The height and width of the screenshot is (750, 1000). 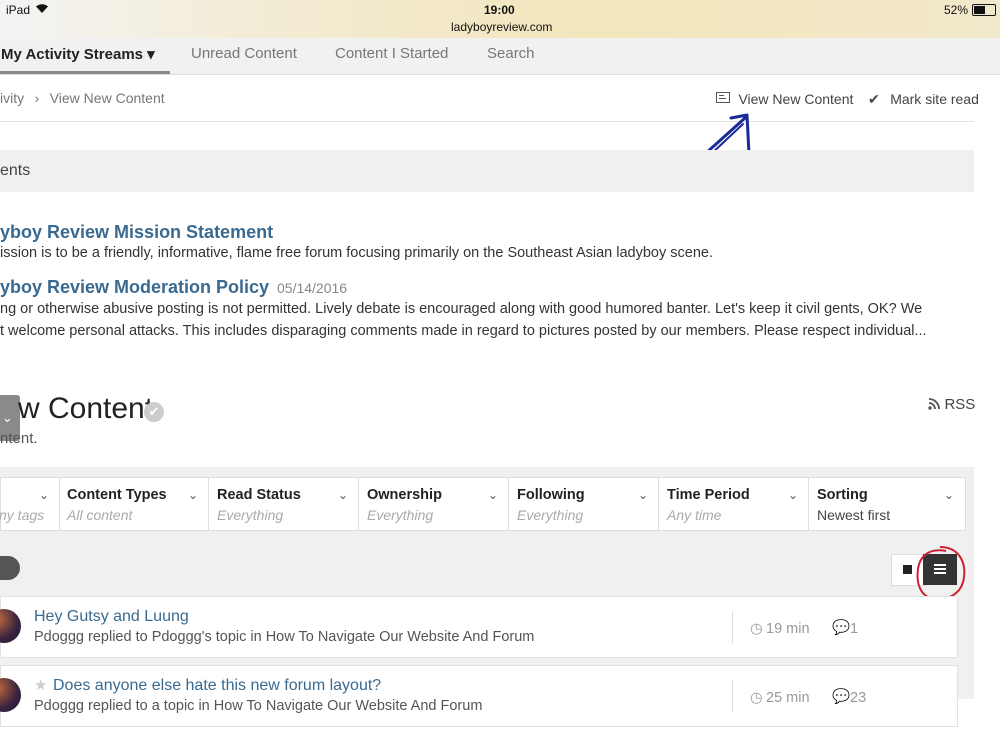 What do you see at coordinates (30, 504) in the screenshot?
I see `filter-tags: ny tags ⌄` at bounding box center [30, 504].